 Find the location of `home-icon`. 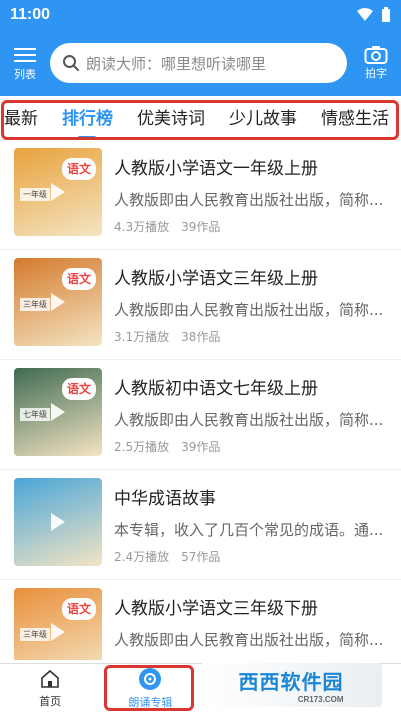

home-icon is located at coordinates (50, 680).